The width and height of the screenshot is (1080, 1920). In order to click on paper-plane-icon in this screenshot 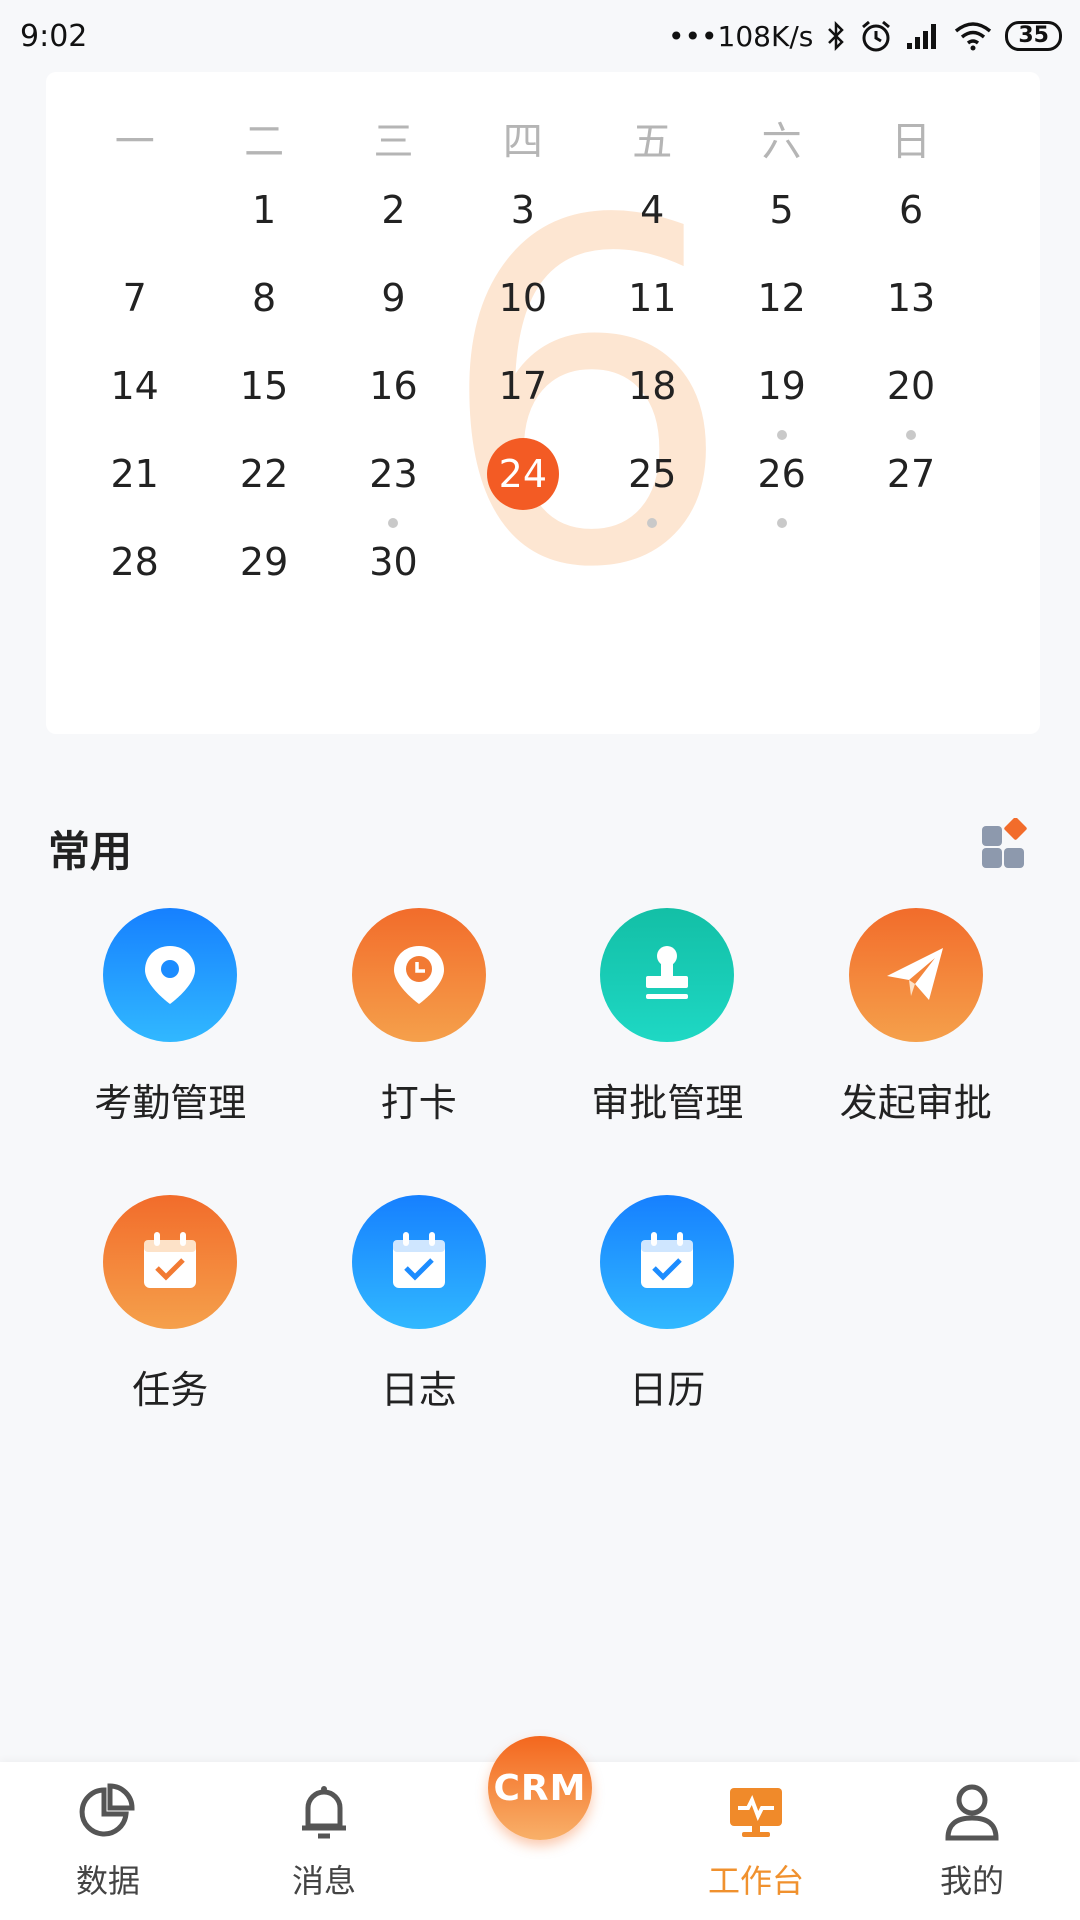, I will do `click(915, 975)`.